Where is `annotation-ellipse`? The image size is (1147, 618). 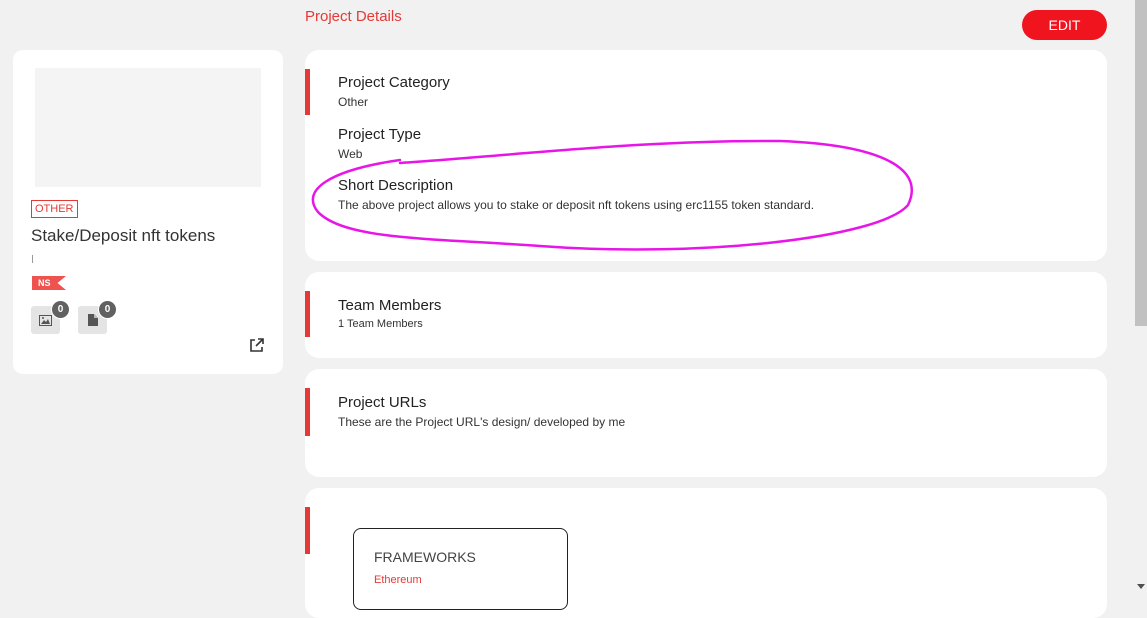 annotation-ellipse is located at coordinates (612, 195).